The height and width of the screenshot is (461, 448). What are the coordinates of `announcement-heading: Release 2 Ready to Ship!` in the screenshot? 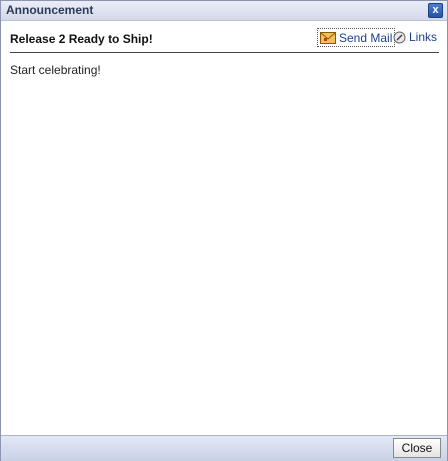 It's located at (81, 39).